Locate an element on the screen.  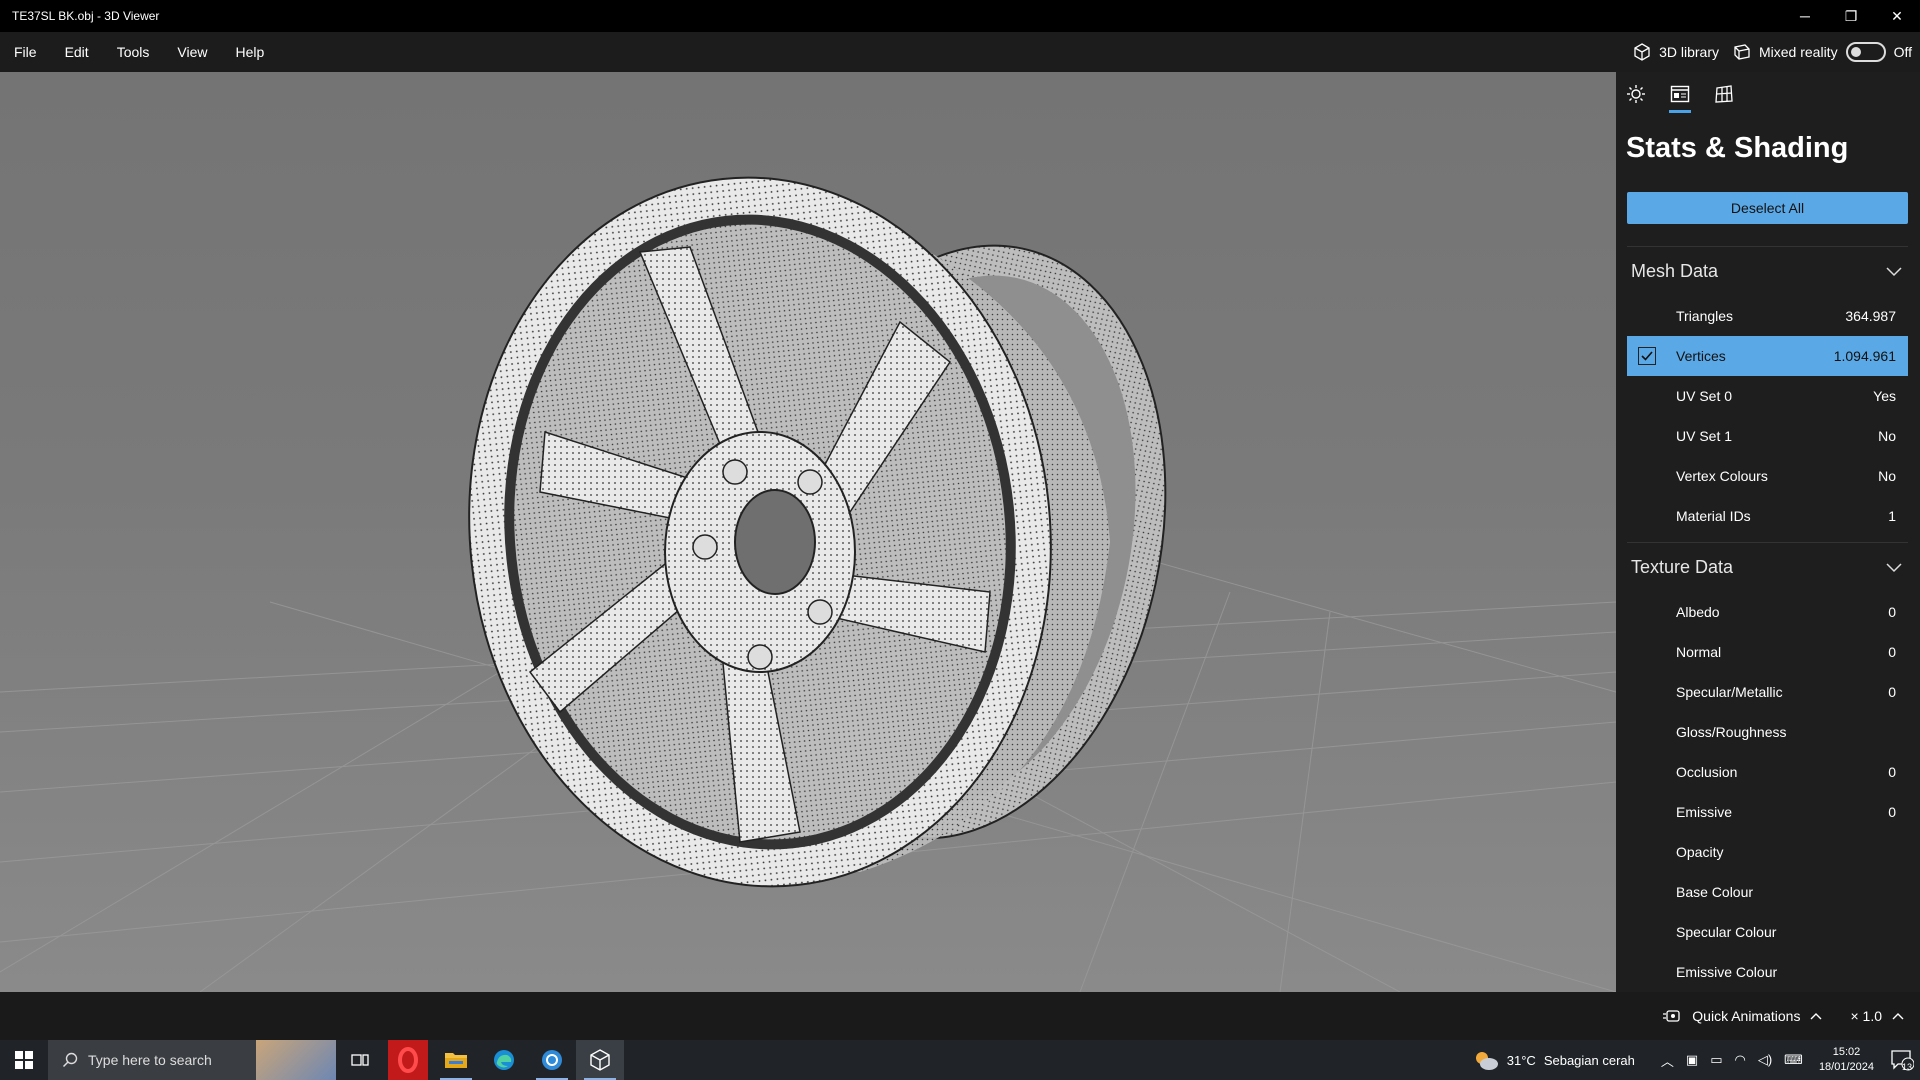
folder-icon is located at coordinates (456, 1060).